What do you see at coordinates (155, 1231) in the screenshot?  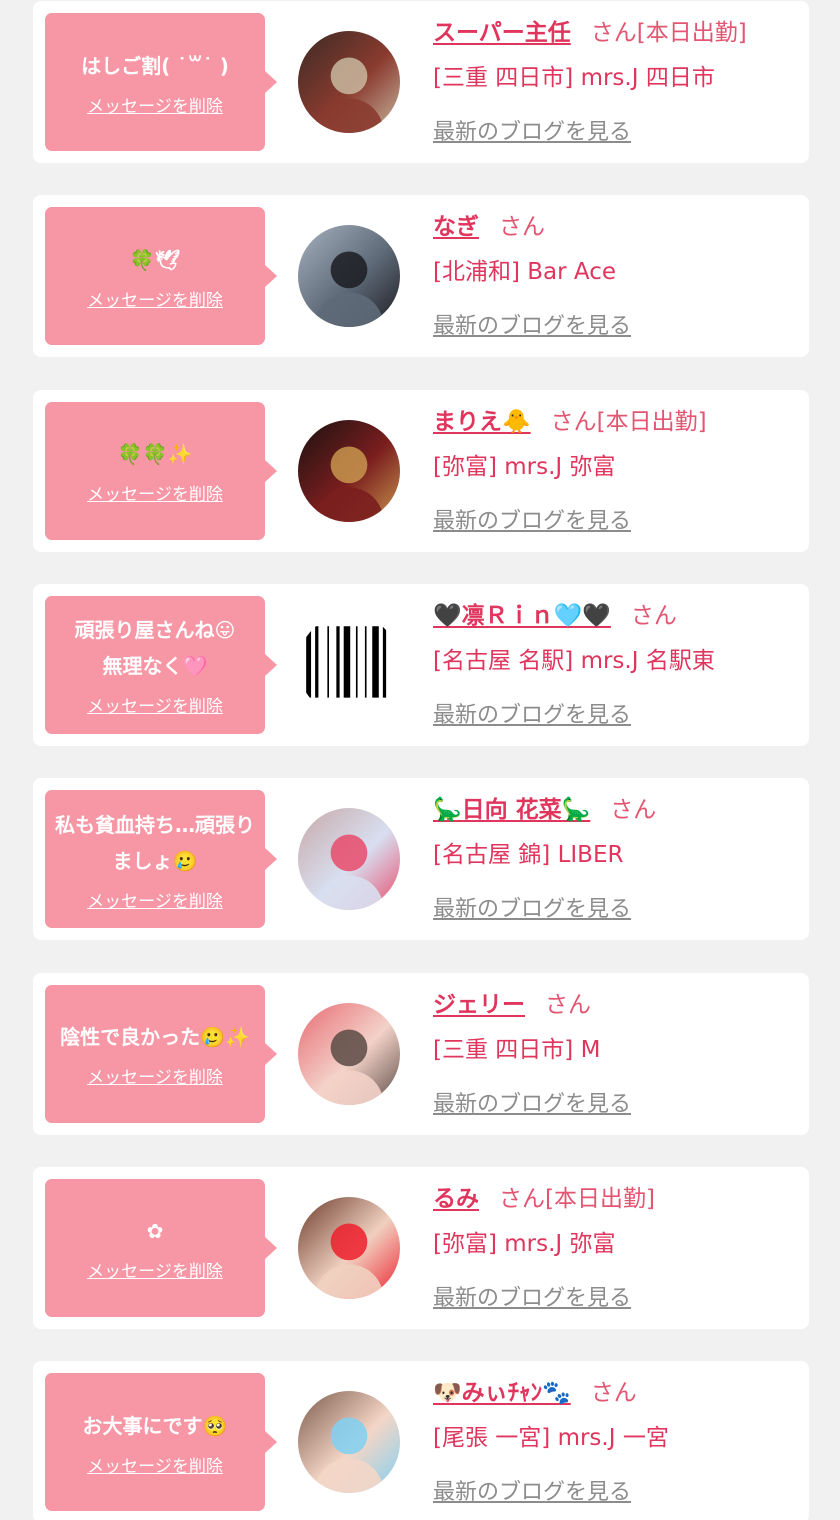 I see `message-text: ✿` at bounding box center [155, 1231].